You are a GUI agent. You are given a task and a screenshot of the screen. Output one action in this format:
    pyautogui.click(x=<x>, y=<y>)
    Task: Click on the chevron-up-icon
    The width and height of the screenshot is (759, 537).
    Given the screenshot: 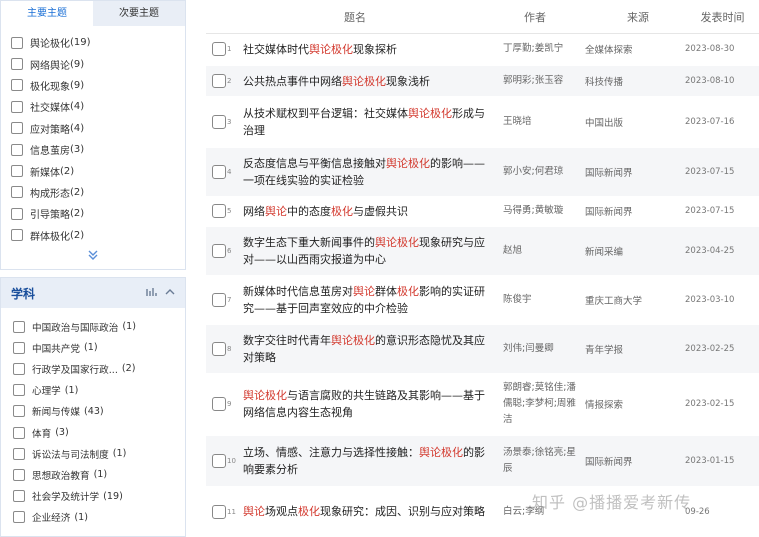 What is the action you would take?
    pyautogui.click(x=170, y=293)
    